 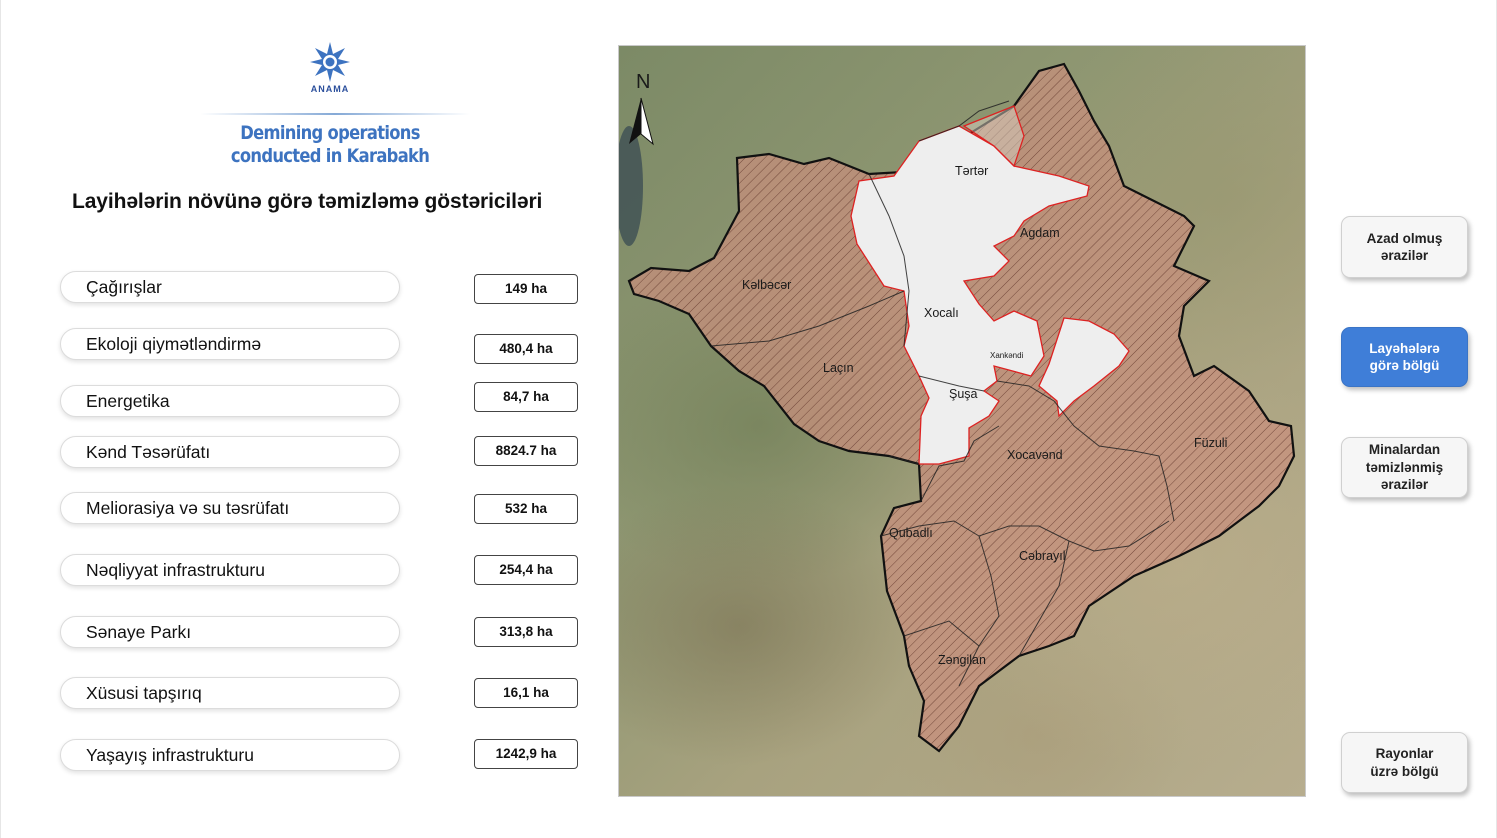 I want to click on region-label-xocavend: Xocavənd, so click(x=1035, y=455).